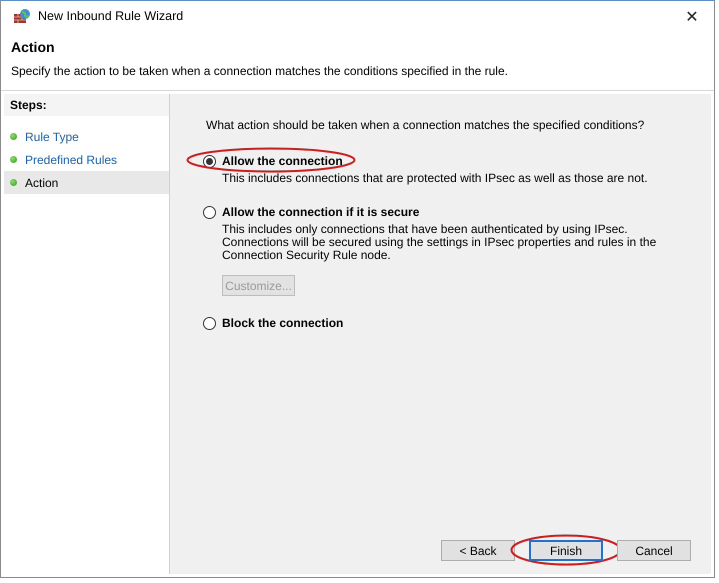 This screenshot has width=719, height=583. Describe the element at coordinates (22, 16) in the screenshot. I see `firewall-icon` at that location.